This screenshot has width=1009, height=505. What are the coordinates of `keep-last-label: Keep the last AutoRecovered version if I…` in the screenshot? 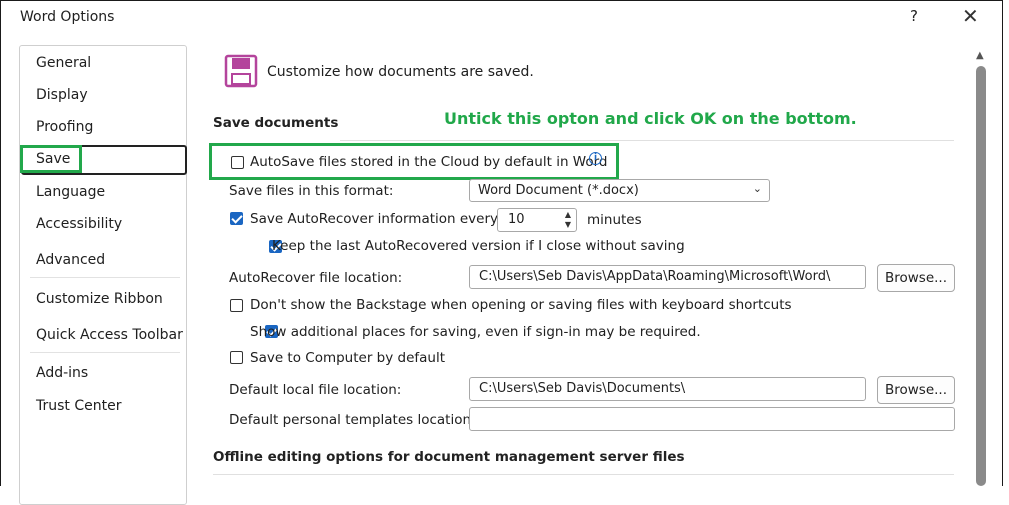 It's located at (478, 246).